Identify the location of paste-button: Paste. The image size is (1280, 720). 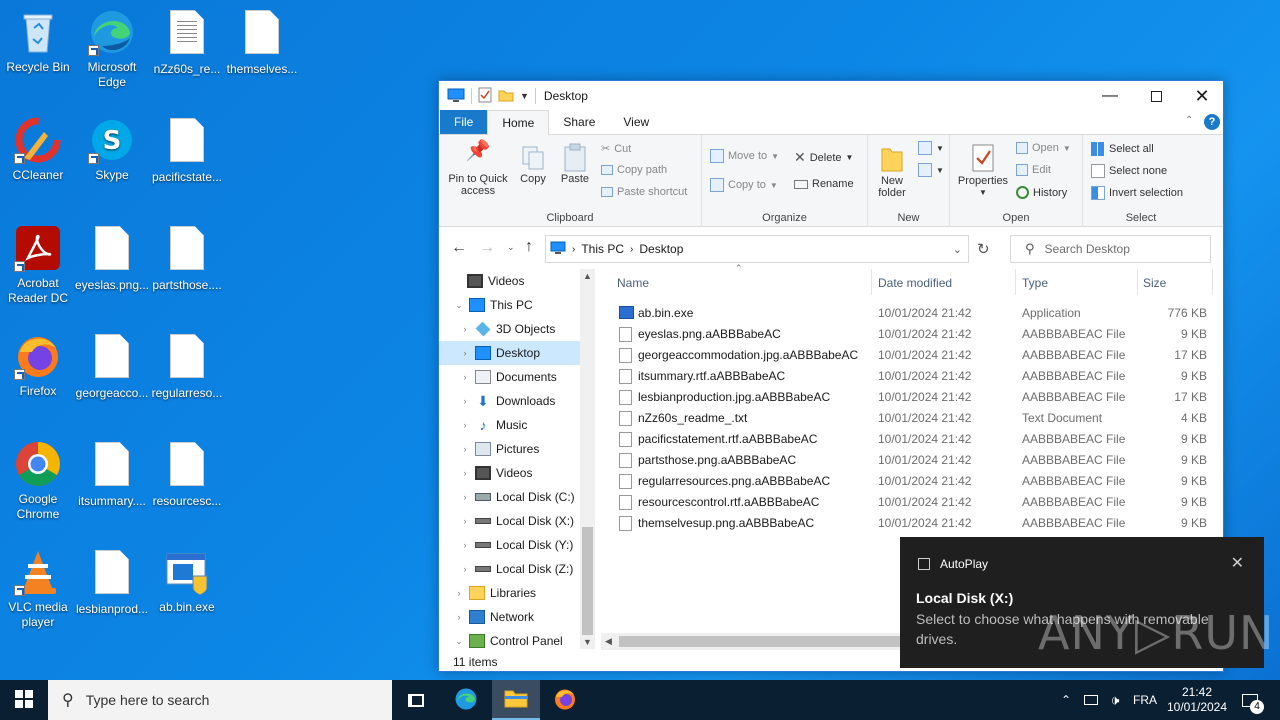
(575, 164).